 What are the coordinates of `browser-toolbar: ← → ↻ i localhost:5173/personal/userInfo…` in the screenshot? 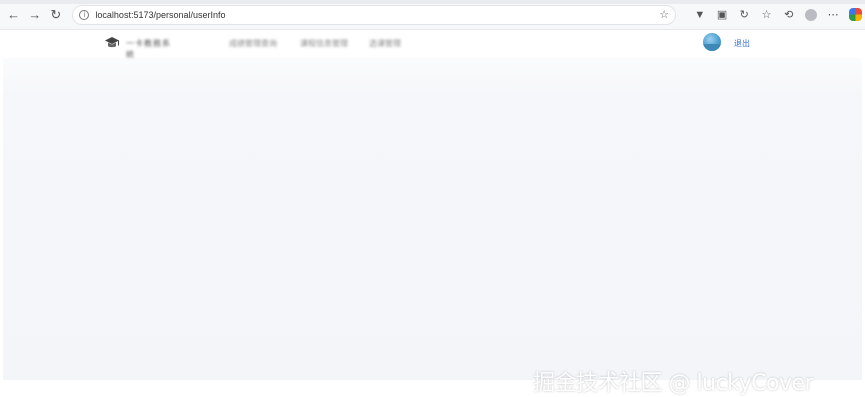 It's located at (432, 15).